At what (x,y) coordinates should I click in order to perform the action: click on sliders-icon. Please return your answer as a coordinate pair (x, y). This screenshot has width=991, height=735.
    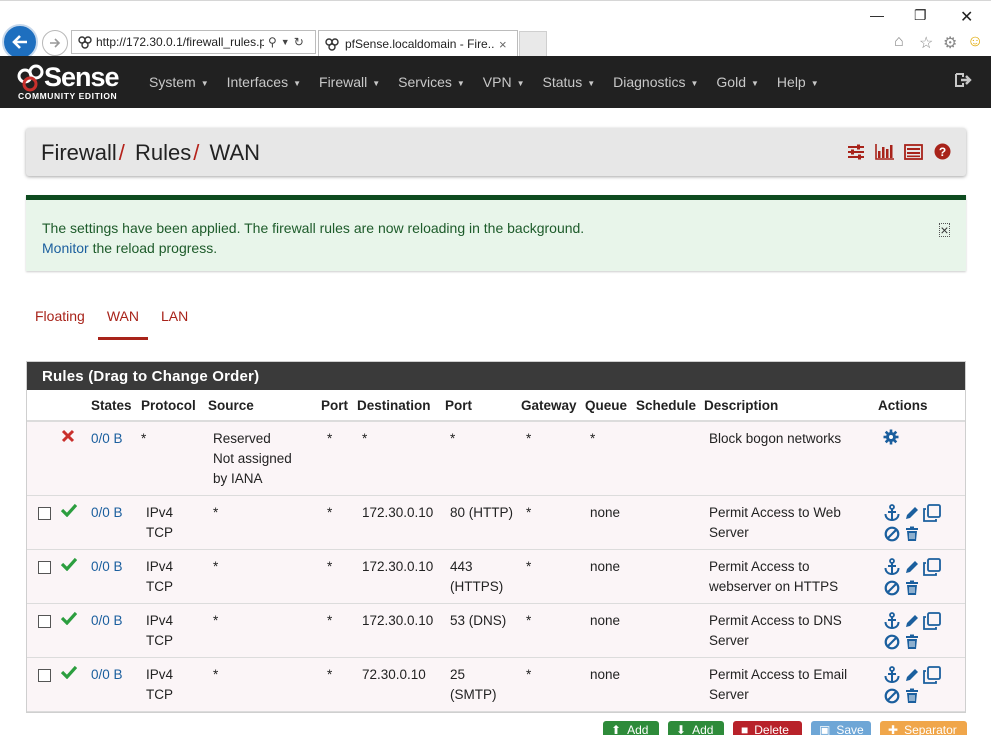
    Looking at the image, I should click on (855, 151).